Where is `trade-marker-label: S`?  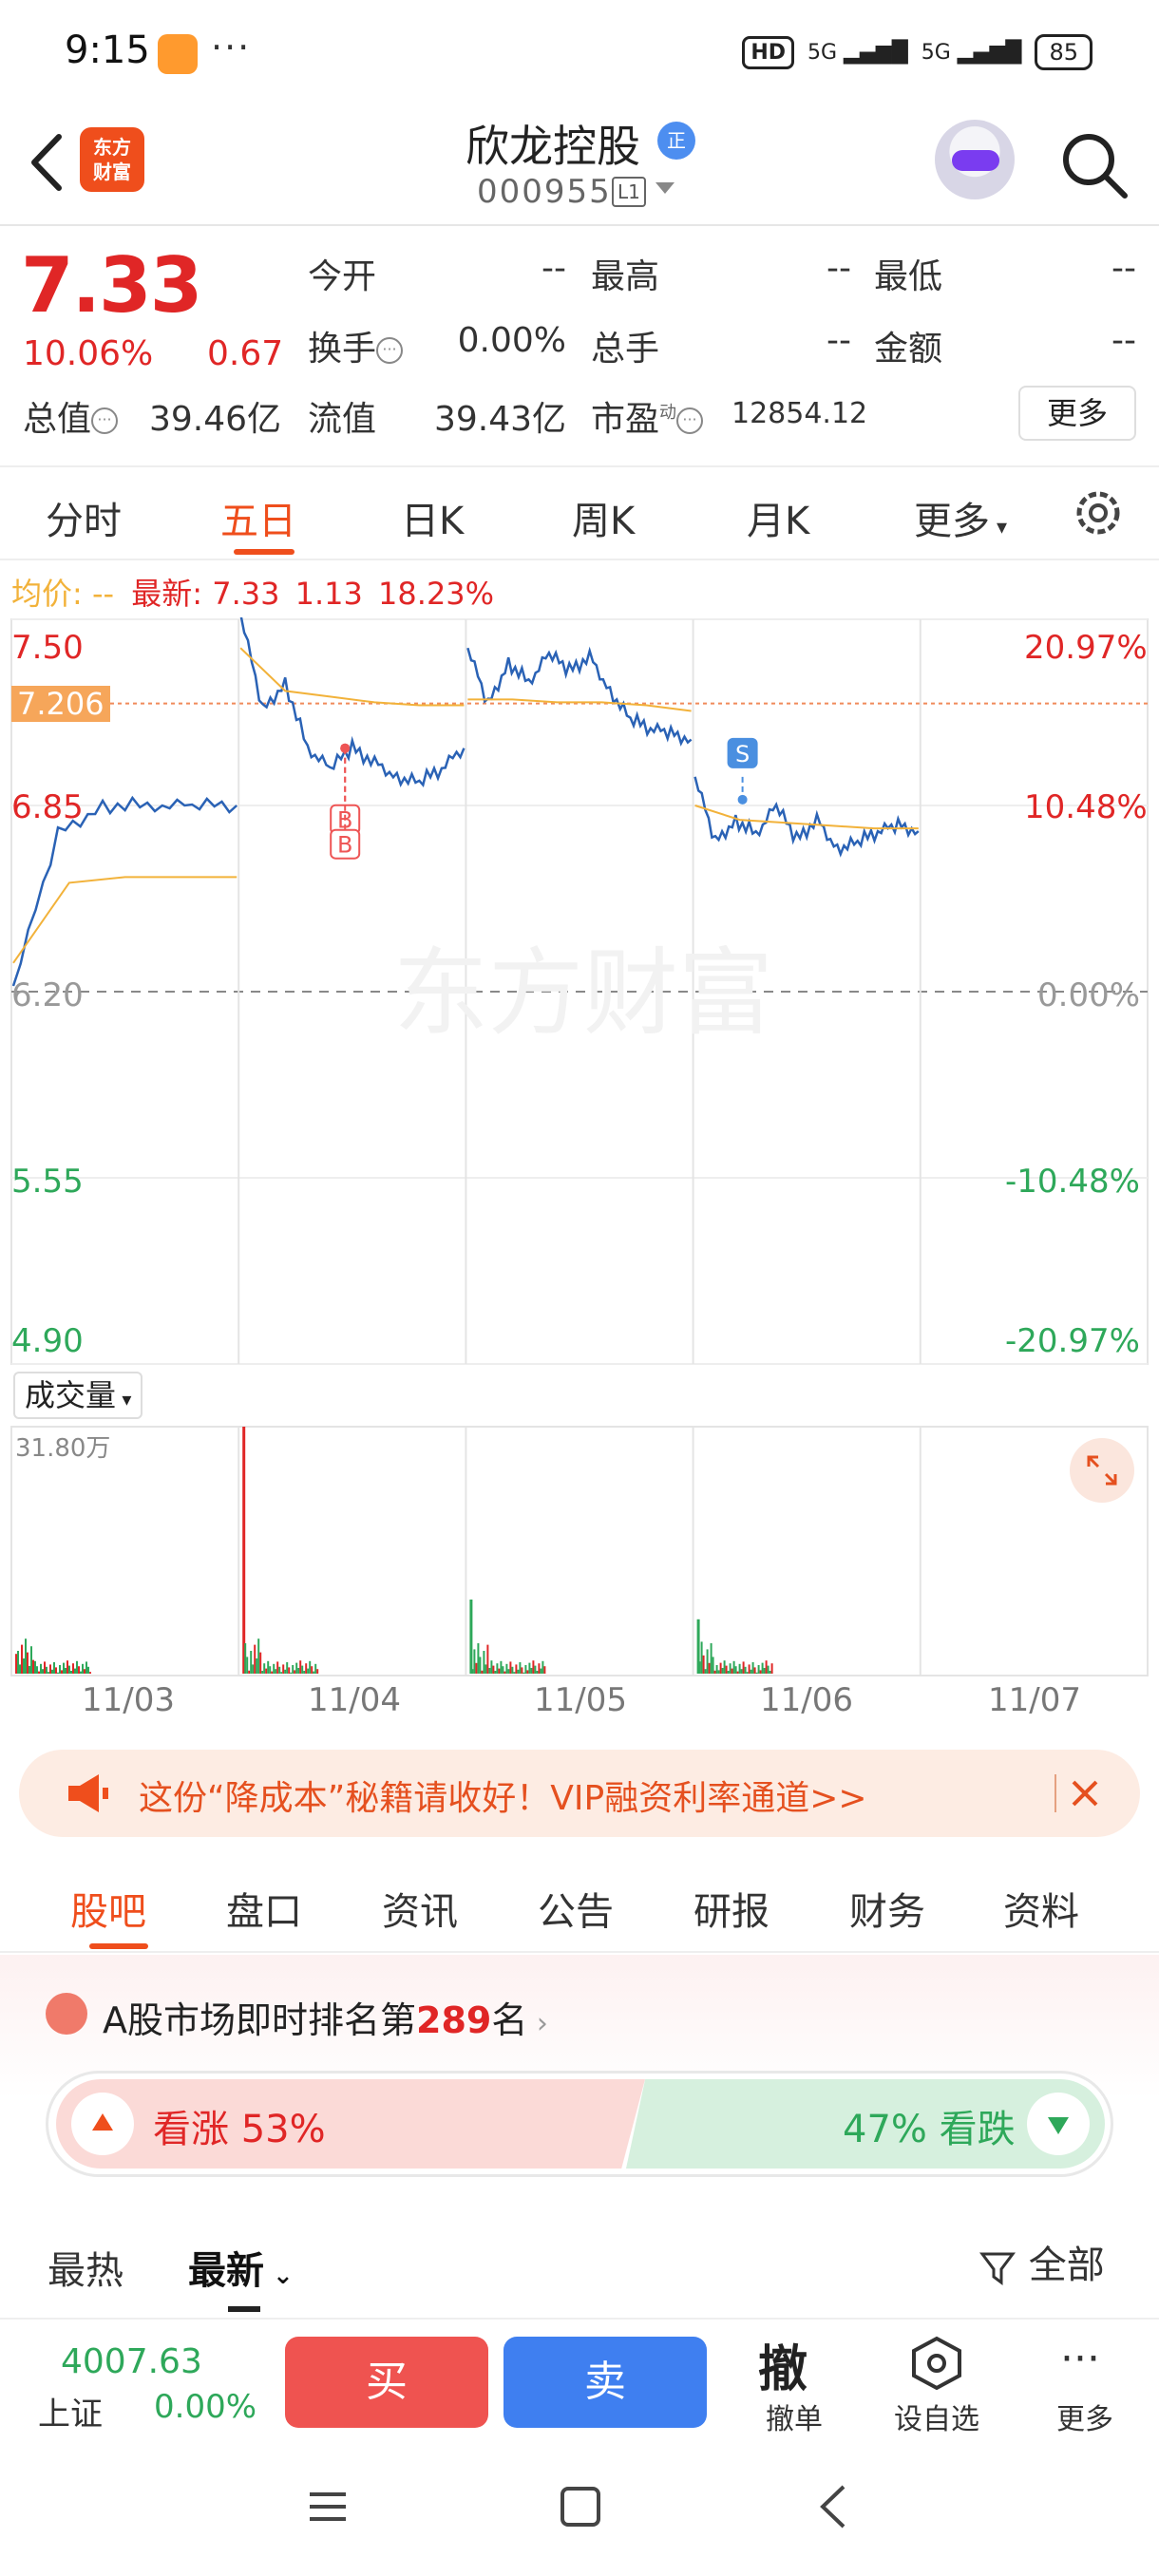 trade-marker-label: S is located at coordinates (742, 754).